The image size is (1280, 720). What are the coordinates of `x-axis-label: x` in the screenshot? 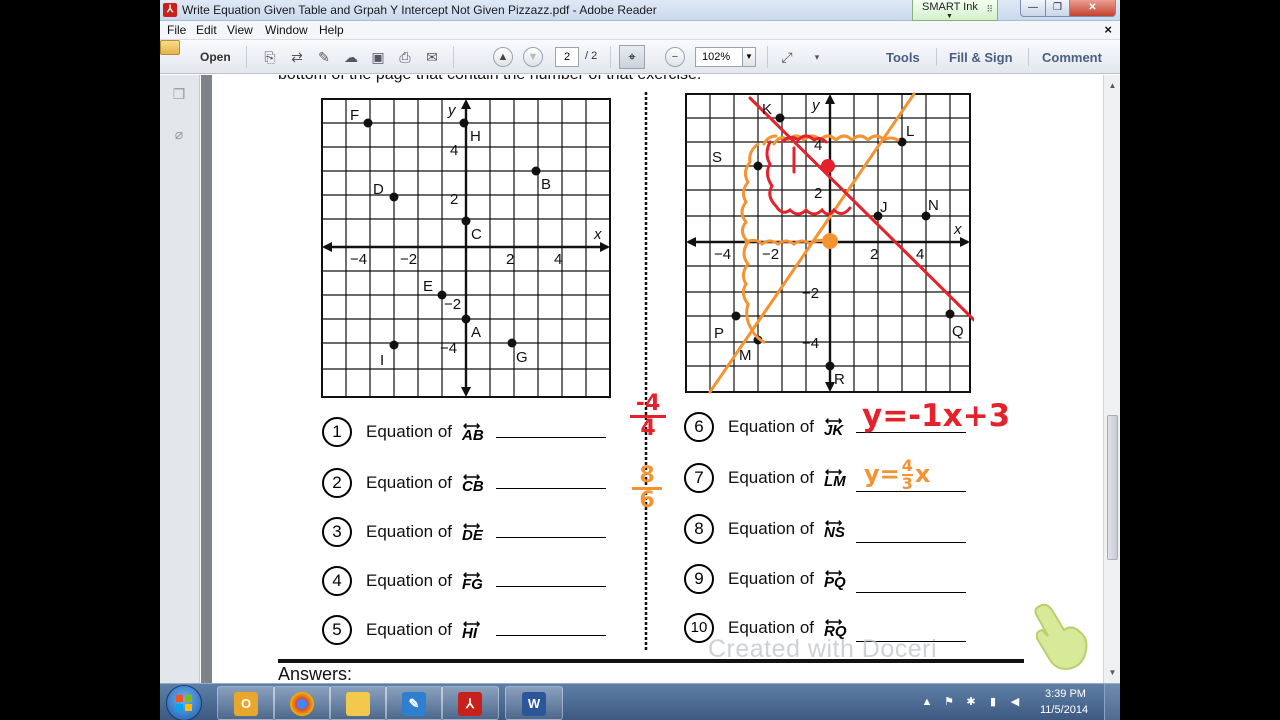 It's located at (957, 229).